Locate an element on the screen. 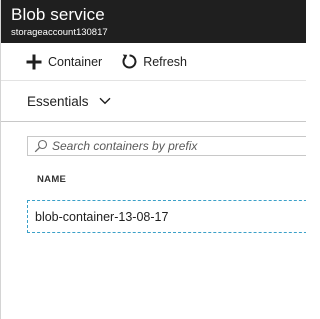 This screenshot has width=320, height=319. command-bar: Container Refresh is located at coordinates (153, 62).